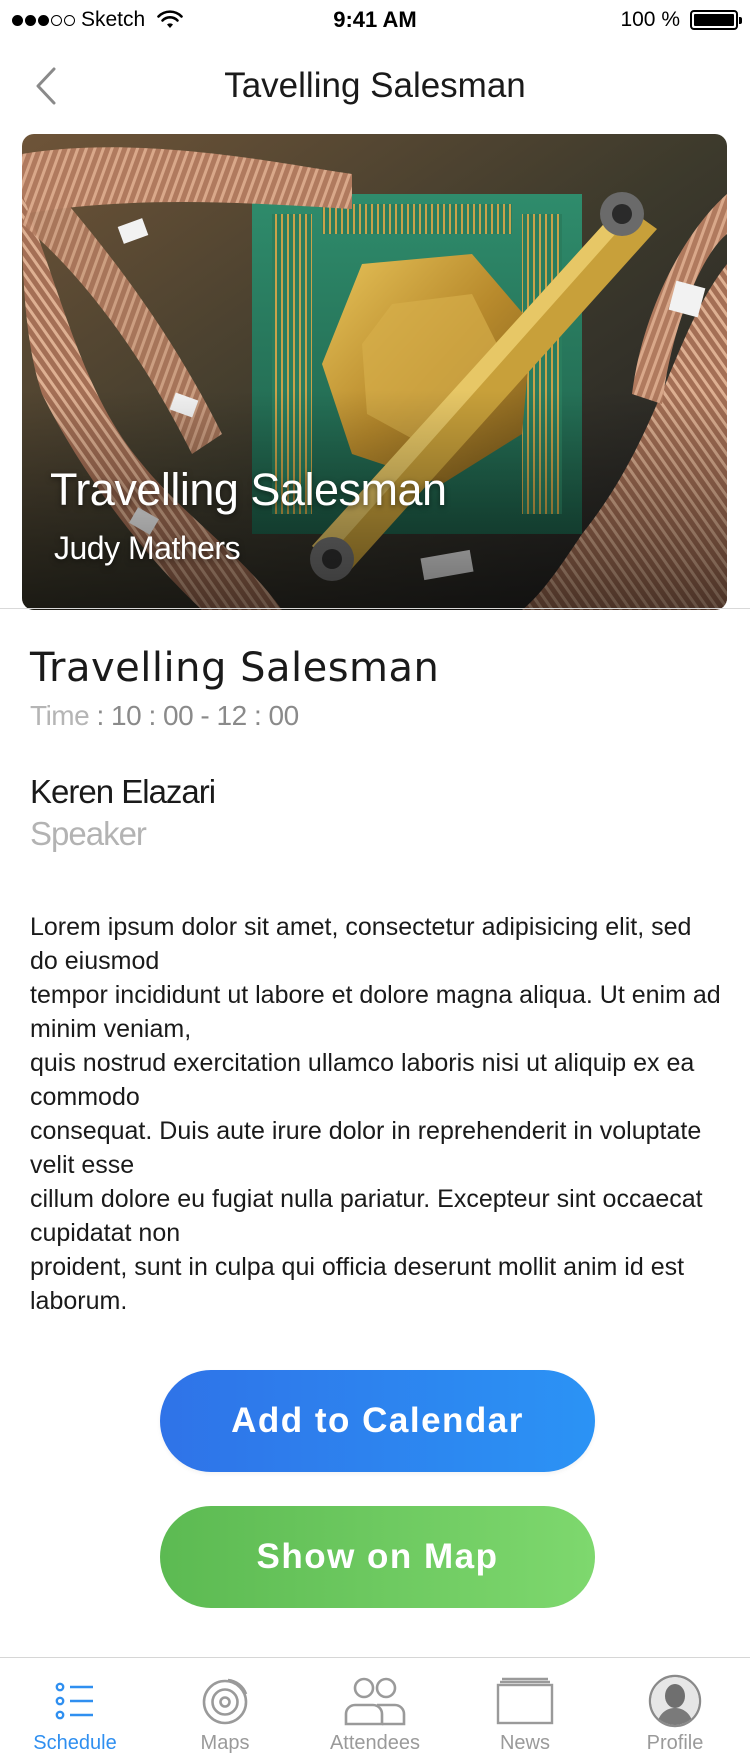  Describe the element at coordinates (650, 19) in the screenshot. I see `battery-percent: 100 %` at that location.